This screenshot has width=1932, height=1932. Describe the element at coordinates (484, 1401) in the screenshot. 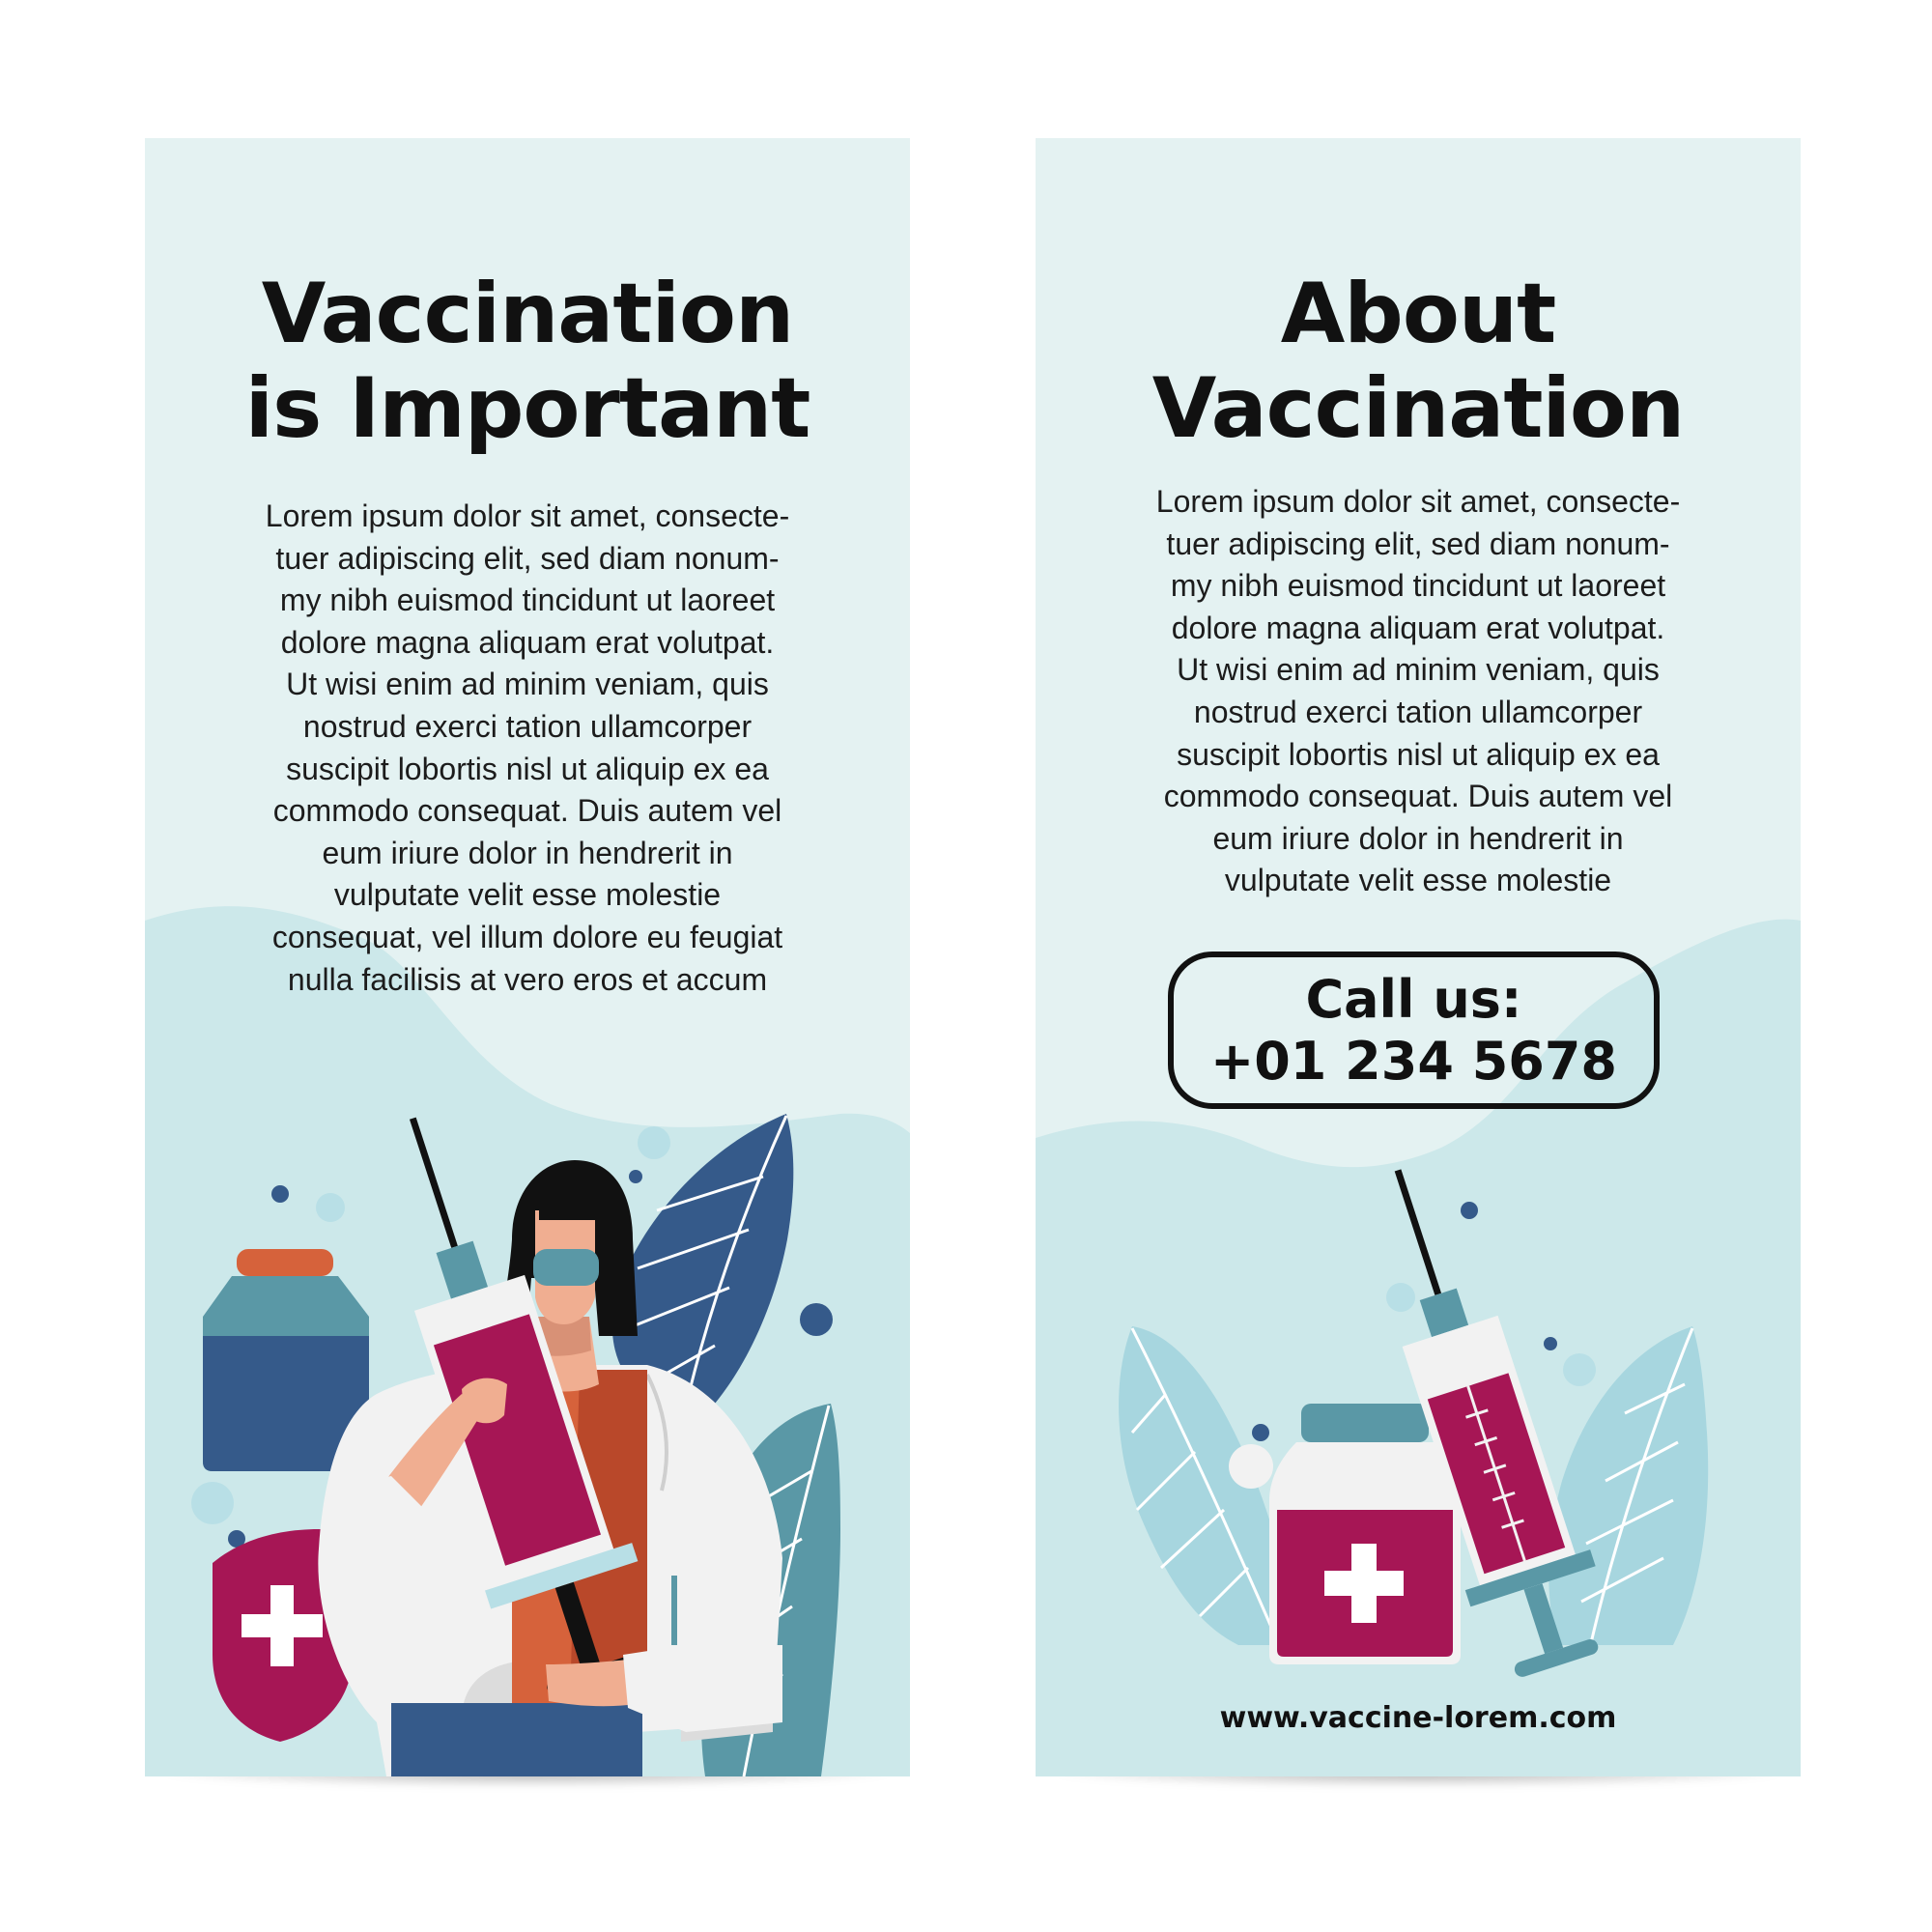

I see `doctor-hand` at that location.